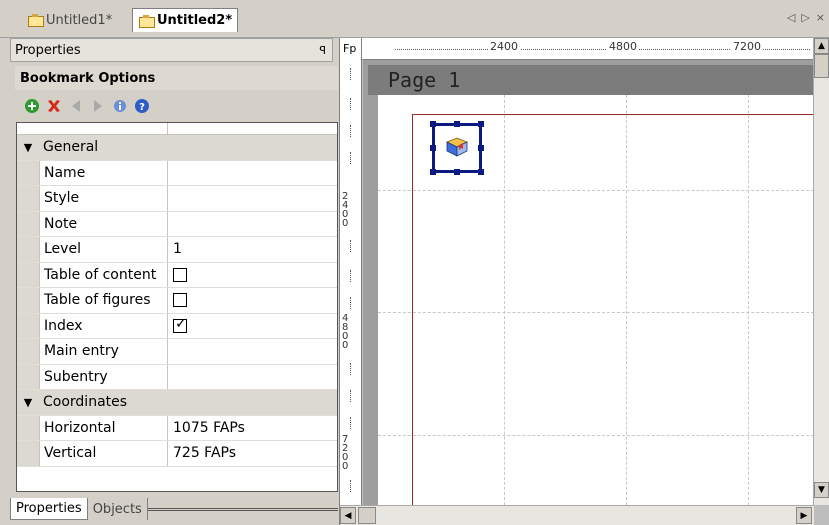 The width and height of the screenshot is (829, 525). I want to click on tab-prev-button: ◁, so click(791, 17).